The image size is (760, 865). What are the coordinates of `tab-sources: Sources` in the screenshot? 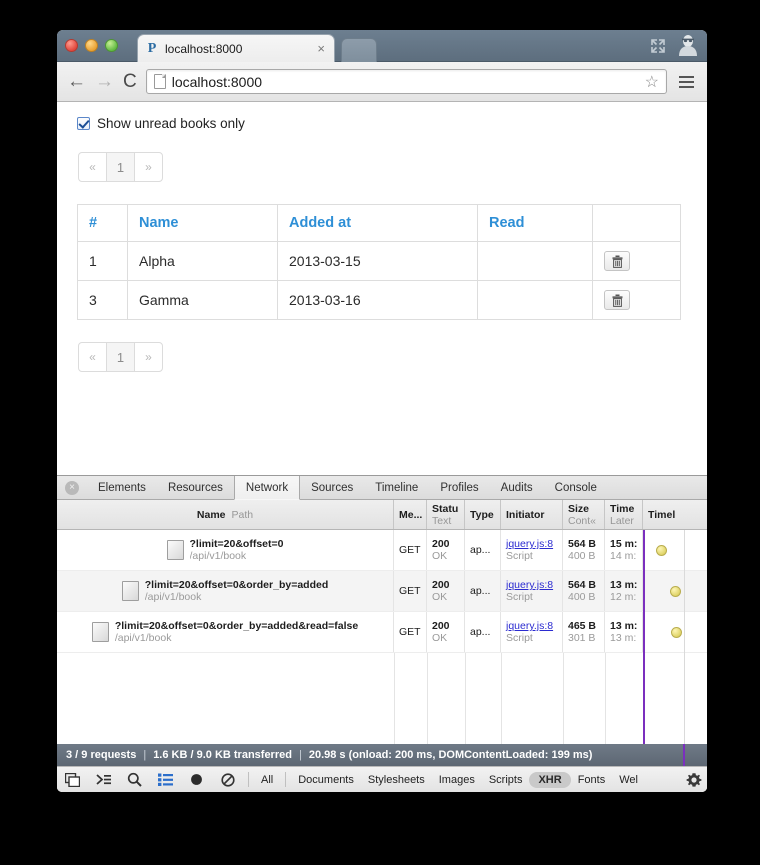 It's located at (332, 487).